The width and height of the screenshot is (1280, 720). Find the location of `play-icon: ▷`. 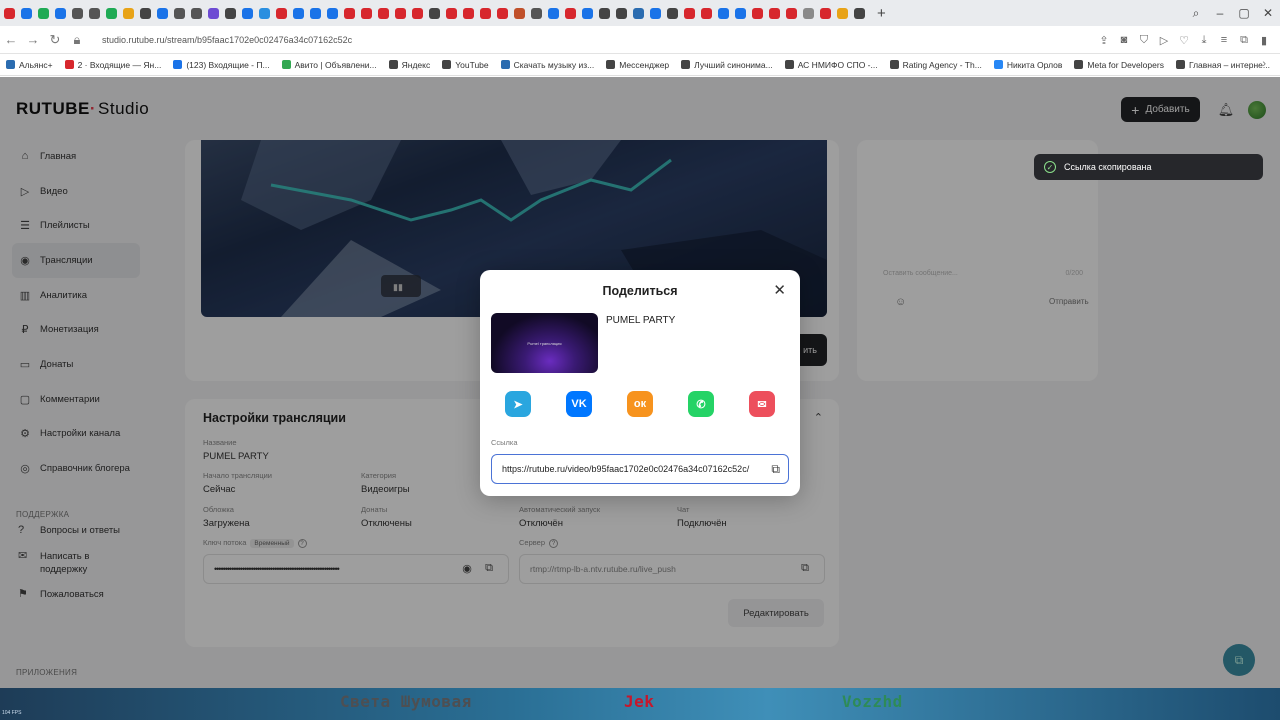

play-icon: ▷ is located at coordinates (1164, 40).